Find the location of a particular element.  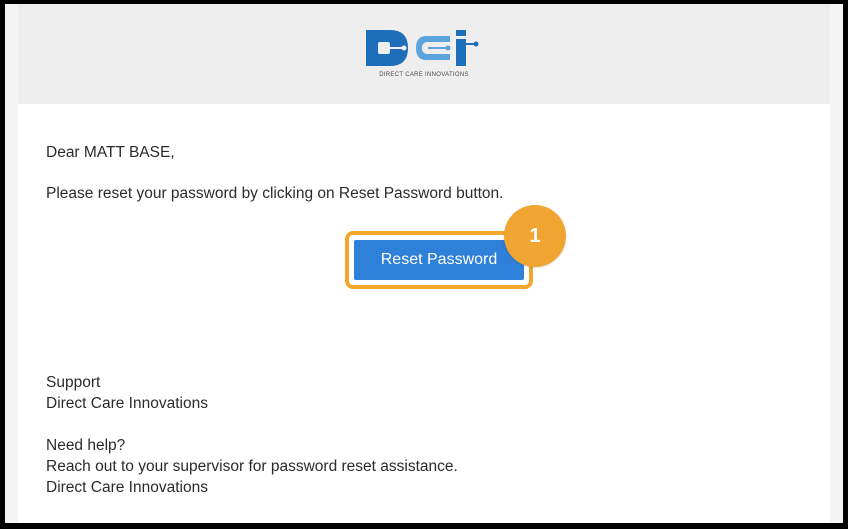

step-callout-badge: 1 is located at coordinates (535, 236).